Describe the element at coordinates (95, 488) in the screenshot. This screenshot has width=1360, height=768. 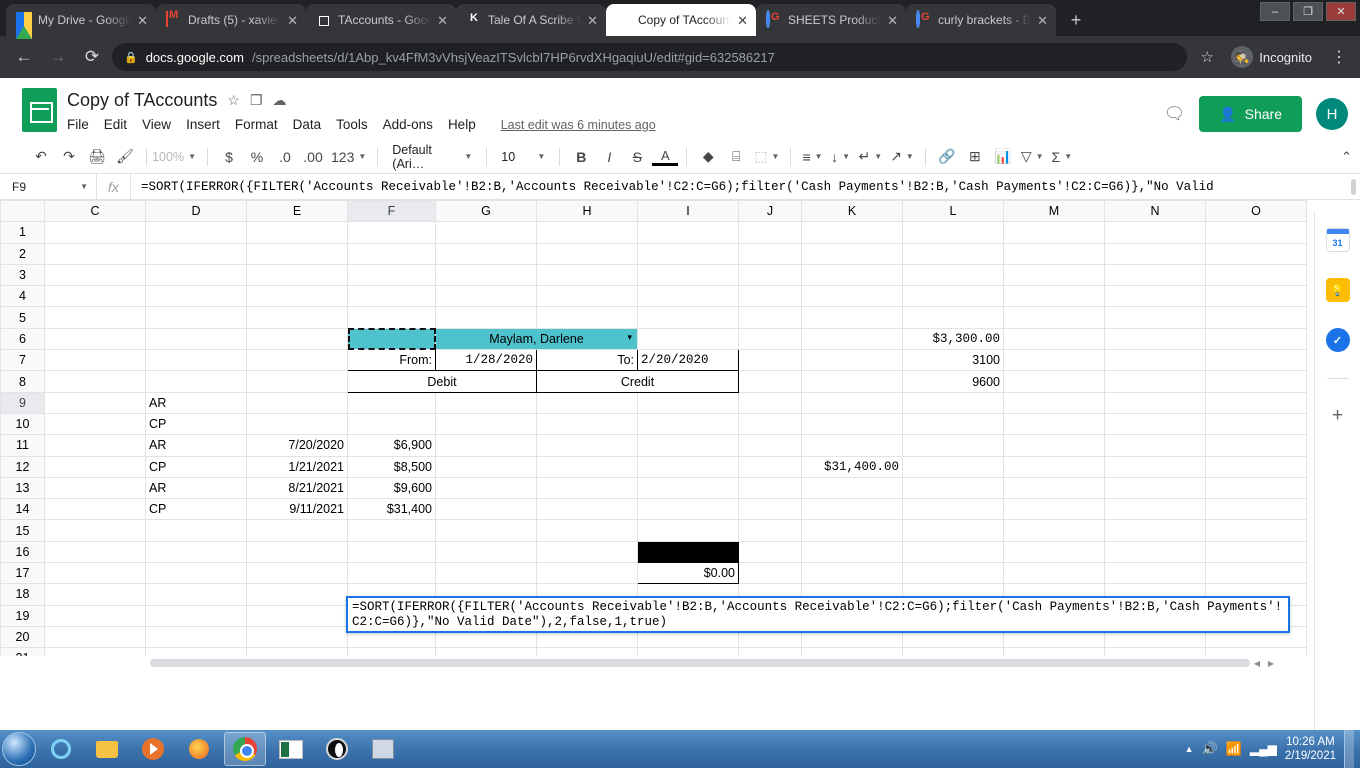
I see `cell-c13` at that location.